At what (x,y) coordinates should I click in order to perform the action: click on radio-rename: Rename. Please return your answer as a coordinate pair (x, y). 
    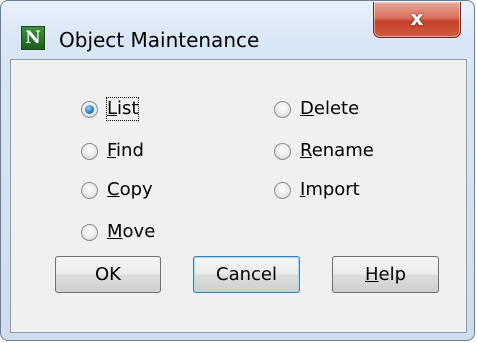
    Looking at the image, I should click on (324, 151).